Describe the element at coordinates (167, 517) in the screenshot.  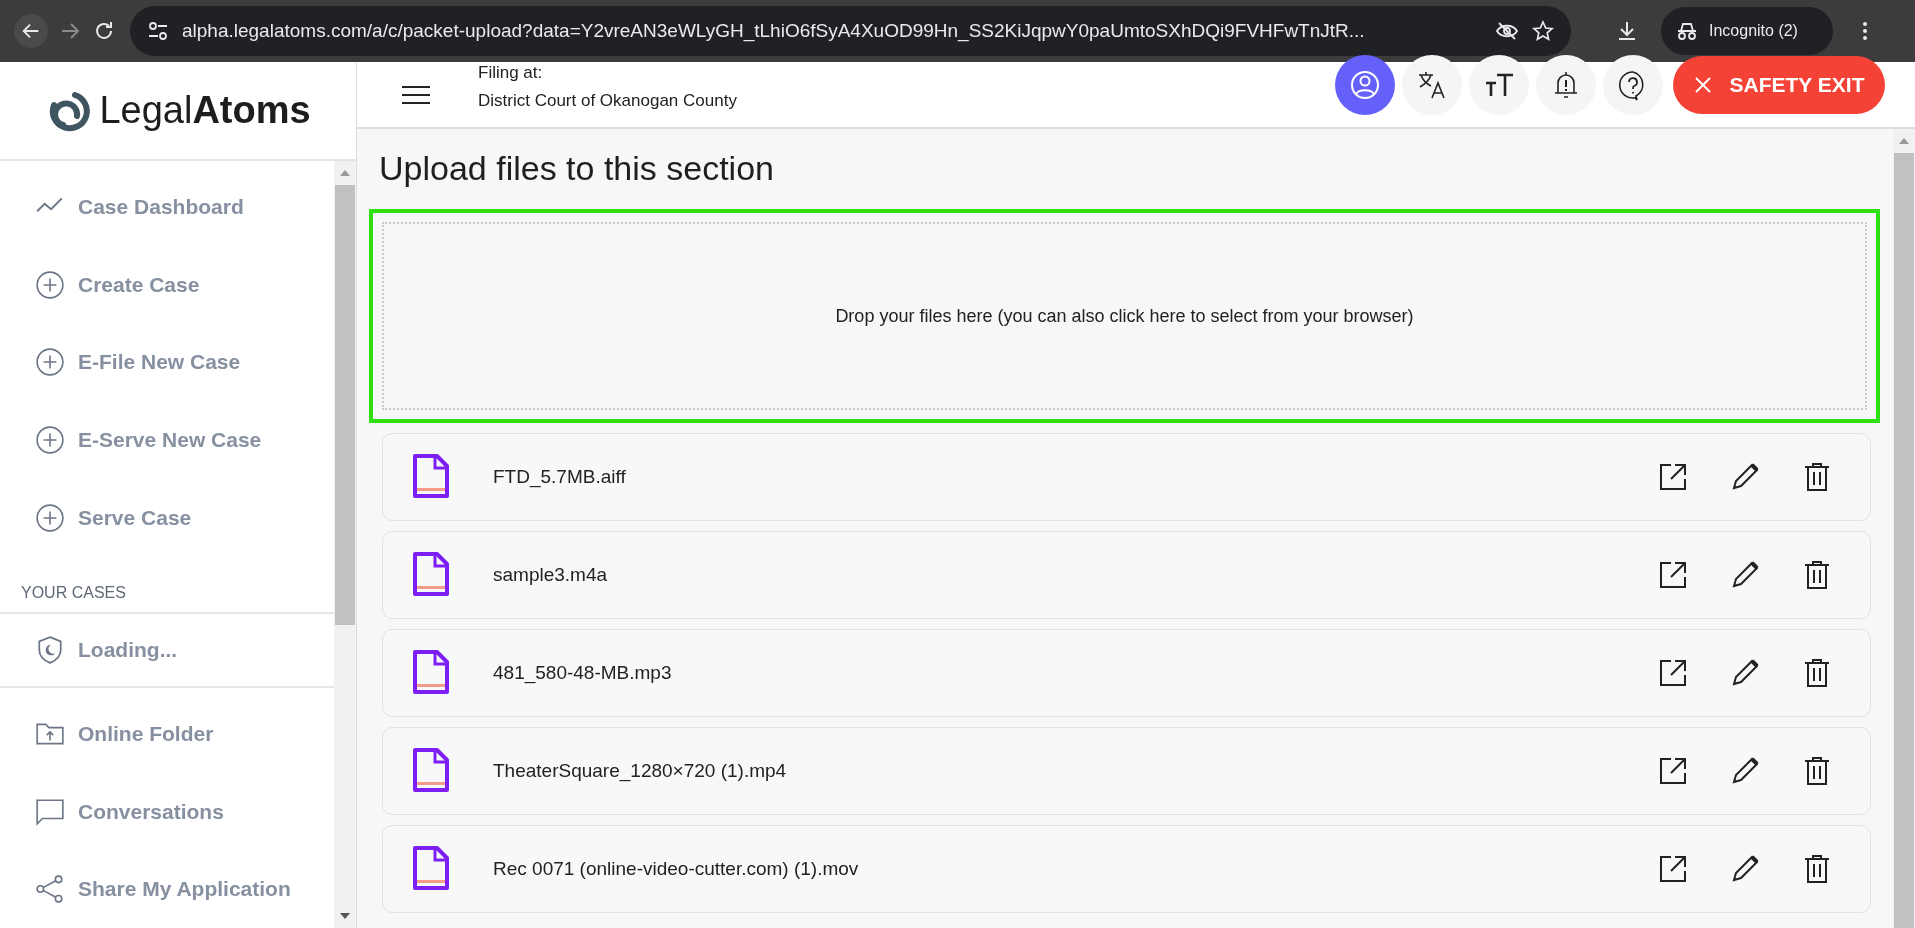
I see `sidebar-item: Serve Case` at that location.